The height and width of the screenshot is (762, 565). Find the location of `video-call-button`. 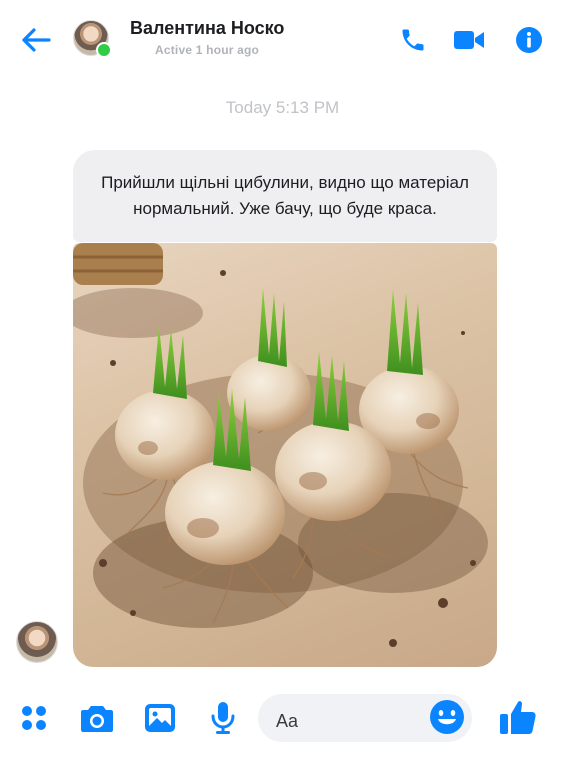

video-call-button is located at coordinates (469, 40).